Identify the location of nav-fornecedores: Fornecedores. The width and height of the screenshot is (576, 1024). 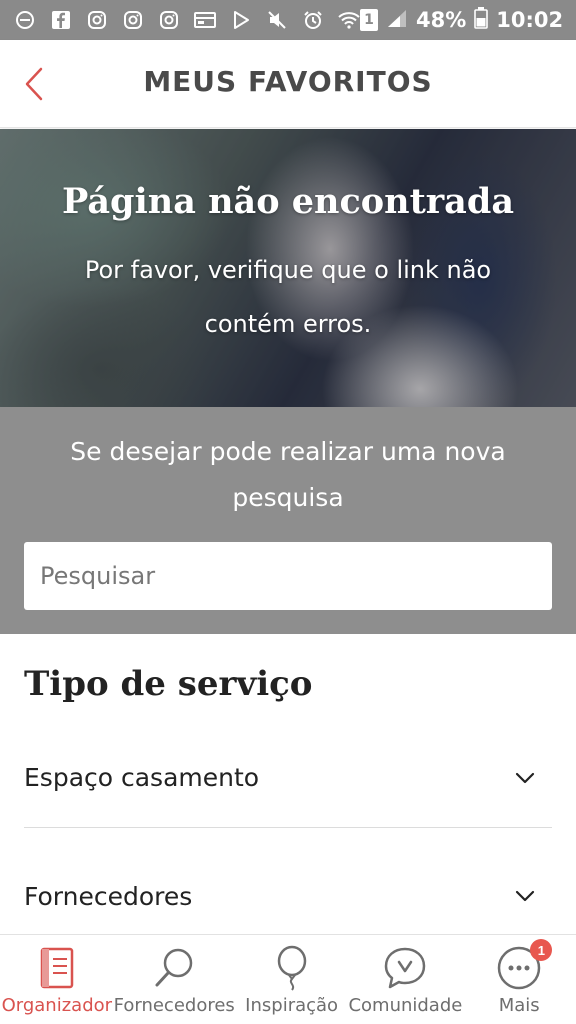
(174, 979).